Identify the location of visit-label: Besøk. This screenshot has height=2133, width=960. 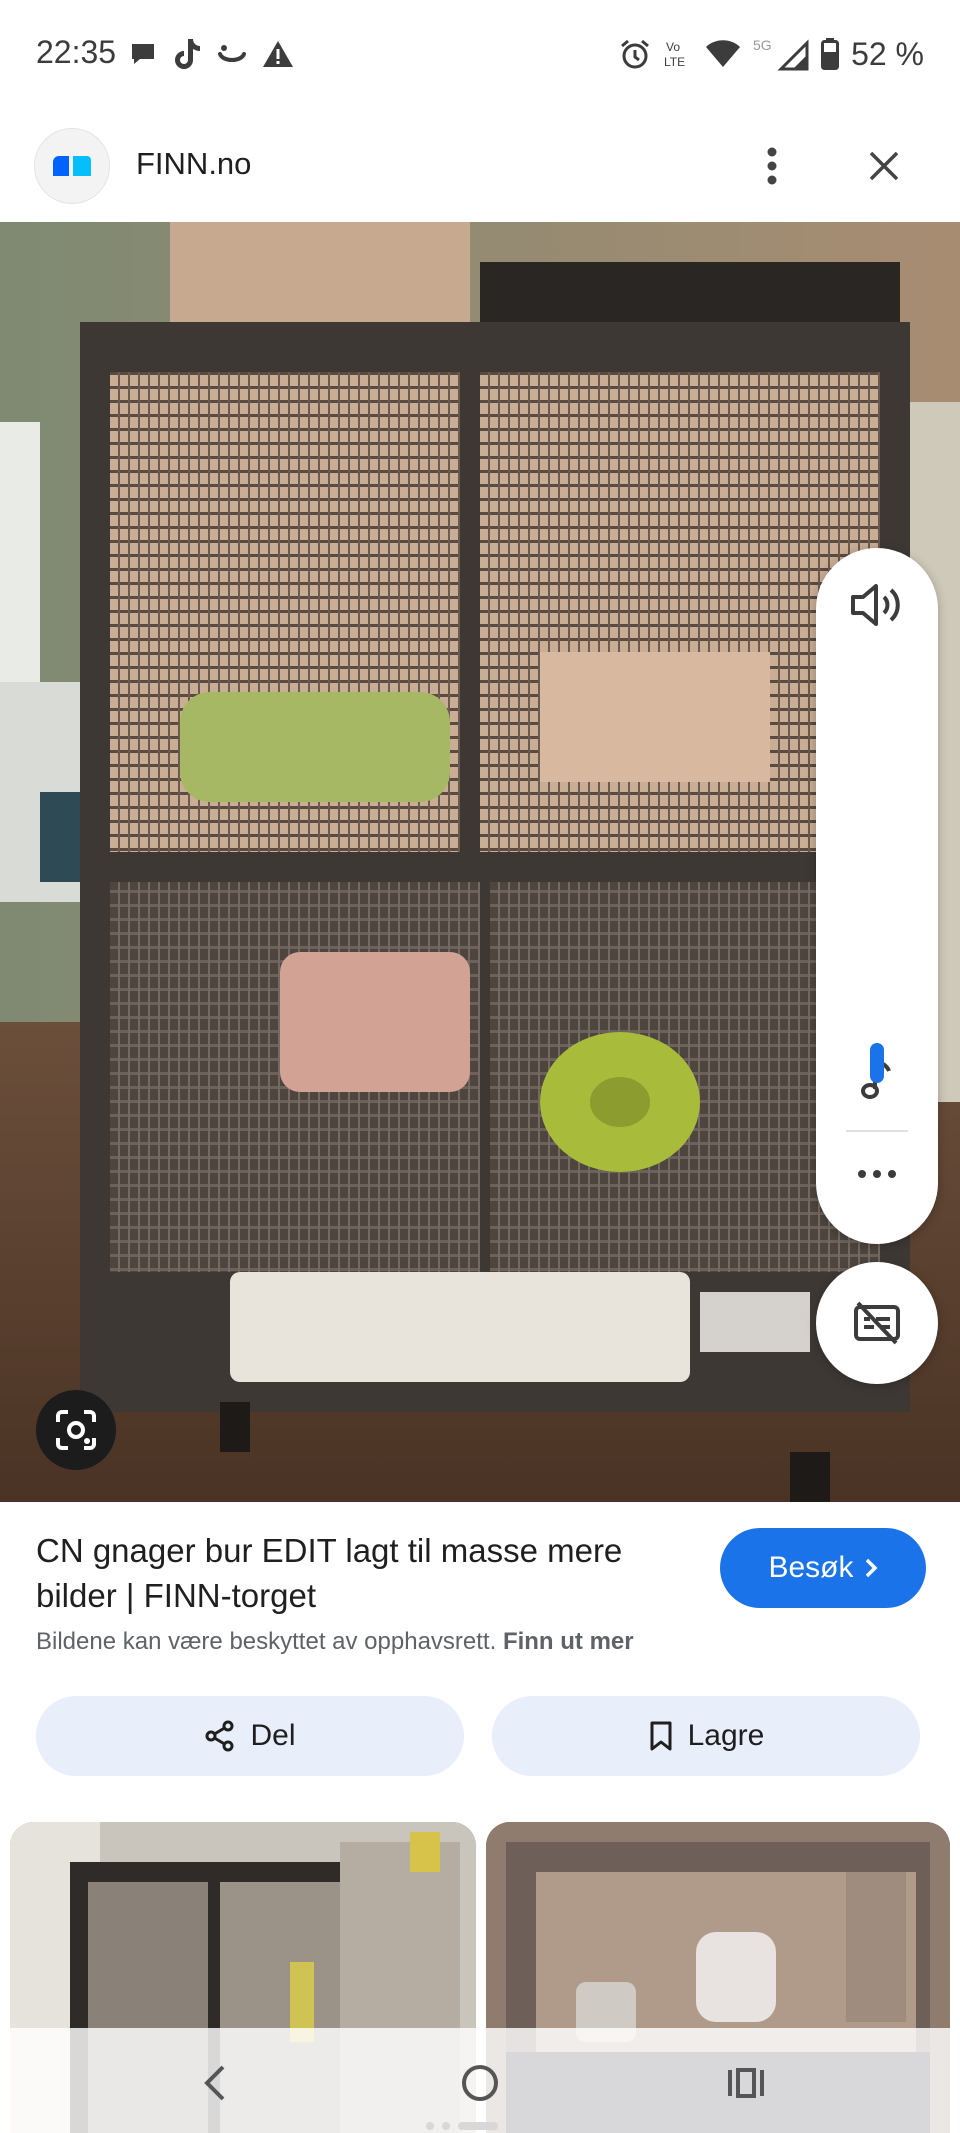
(811, 1567).